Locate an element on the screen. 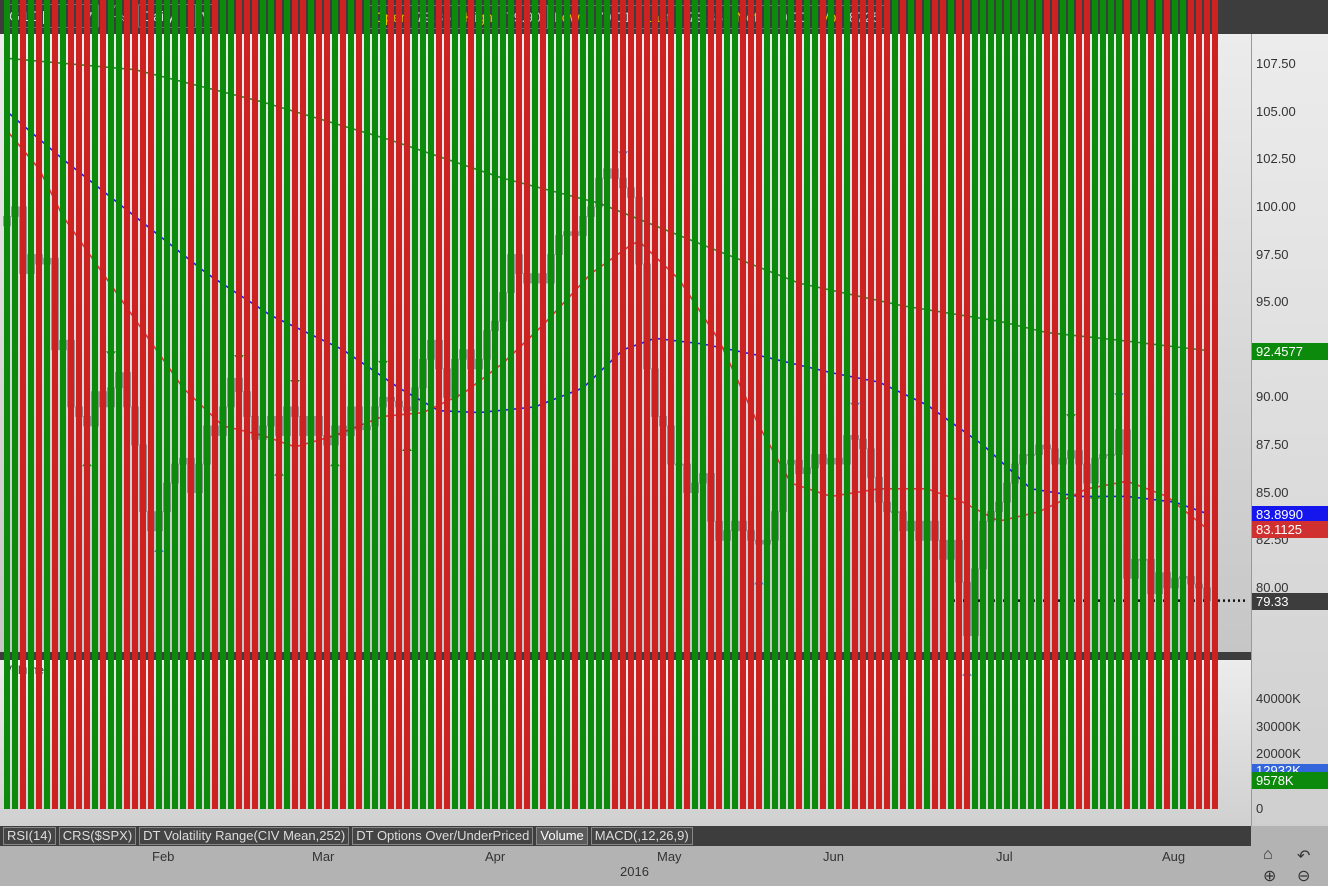 The width and height of the screenshot is (1328, 886). price-tick: 85.00 is located at coordinates (1272, 492).